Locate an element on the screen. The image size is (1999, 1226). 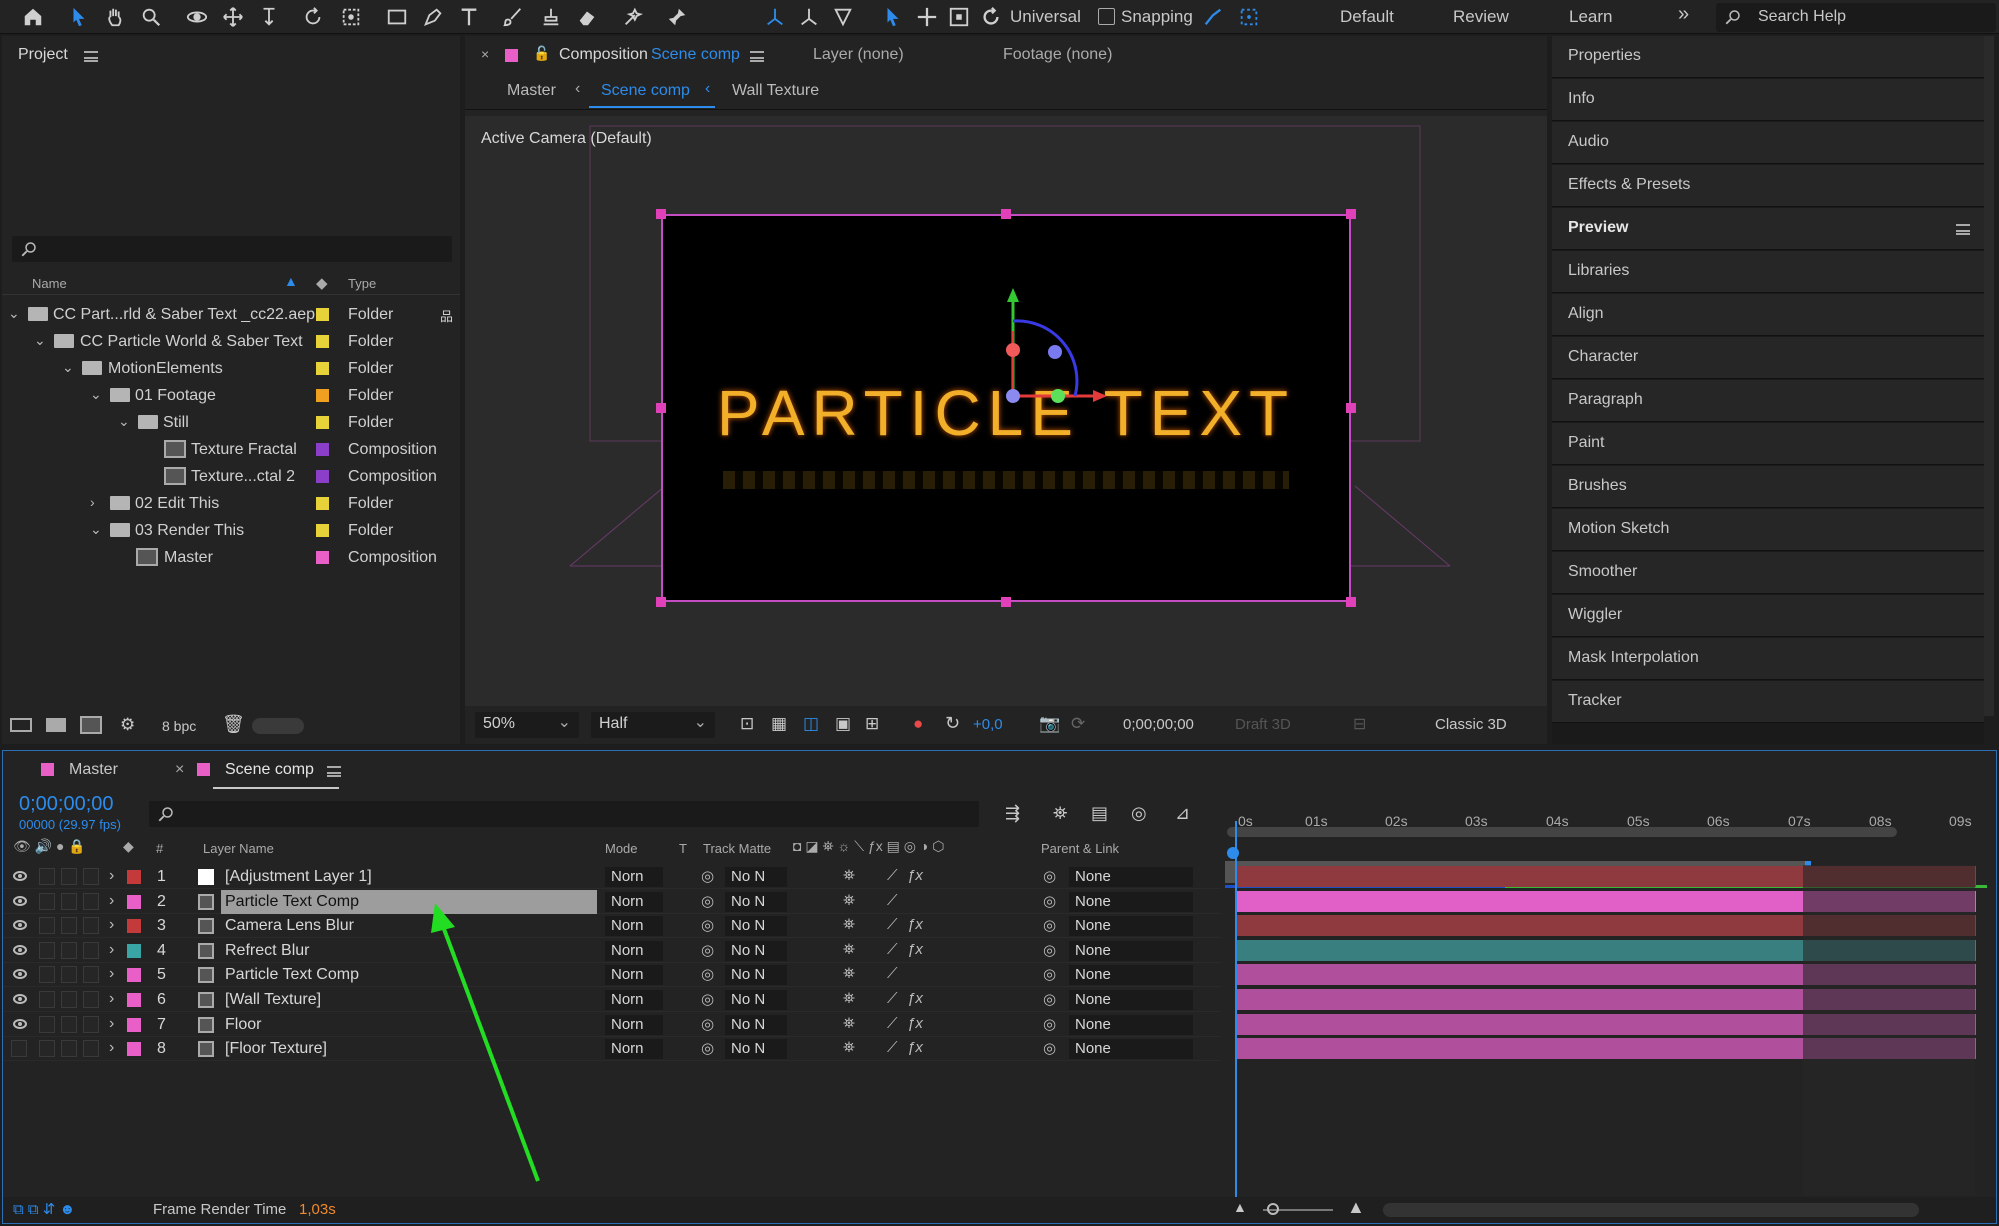
layer-row: › 6 [Wall Texture] Norn ◎ No N ⛯ ⟋ ƒx ◎ None is located at coordinates (989, 1000).